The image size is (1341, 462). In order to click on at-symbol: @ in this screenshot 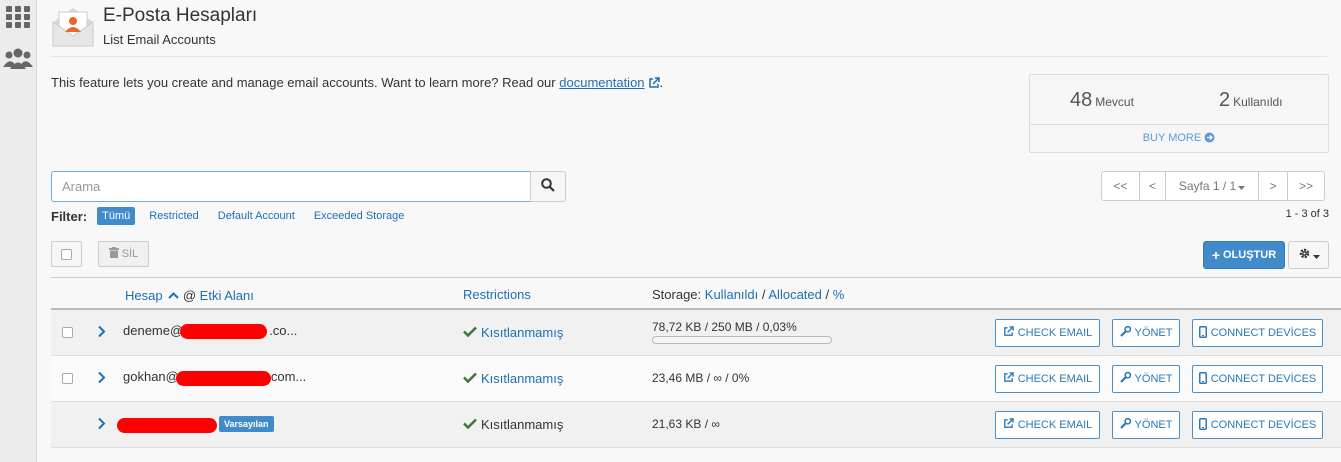, I will do `click(189, 295)`.